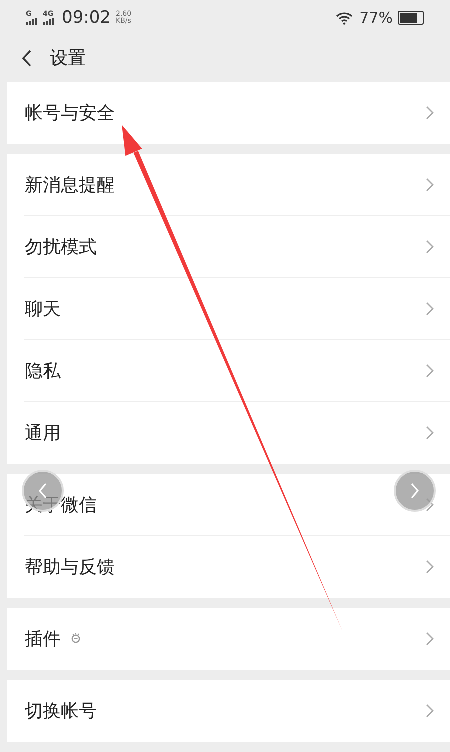 The height and width of the screenshot is (752, 450). Describe the element at coordinates (228, 247) in the screenshot. I see `settings-item: 勿扰模式` at that location.